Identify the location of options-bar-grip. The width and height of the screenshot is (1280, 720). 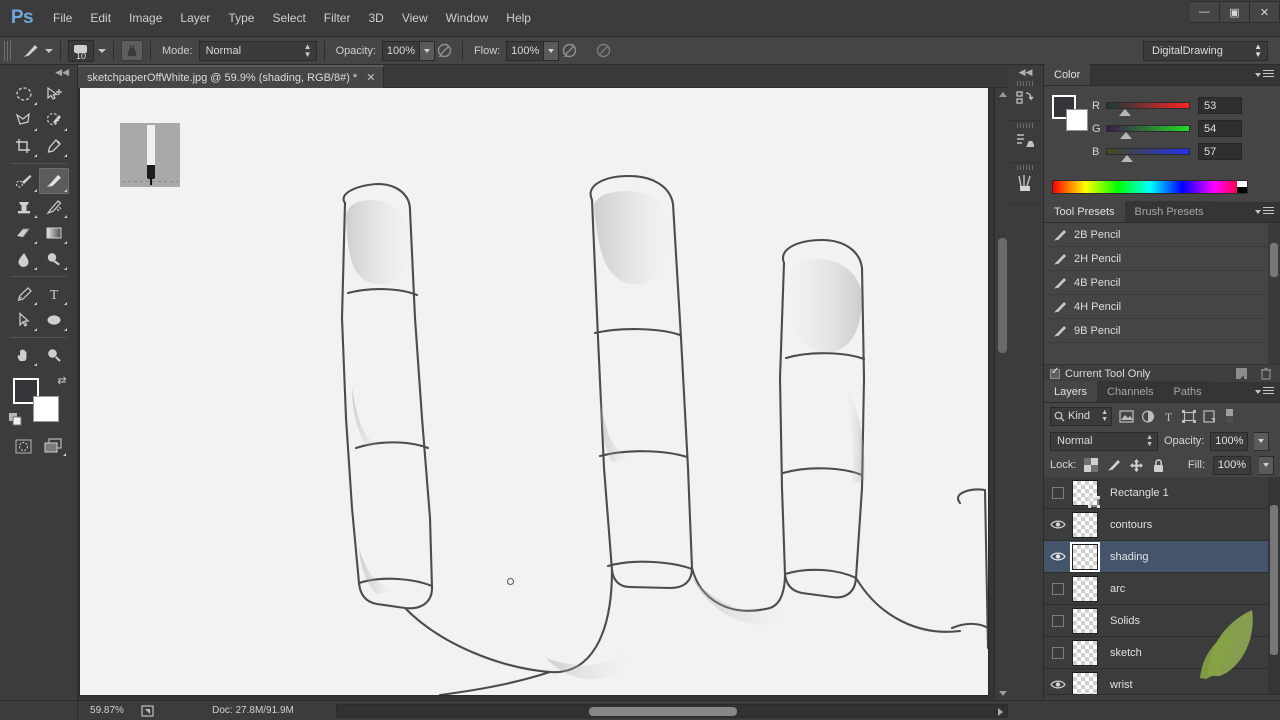
(7, 50).